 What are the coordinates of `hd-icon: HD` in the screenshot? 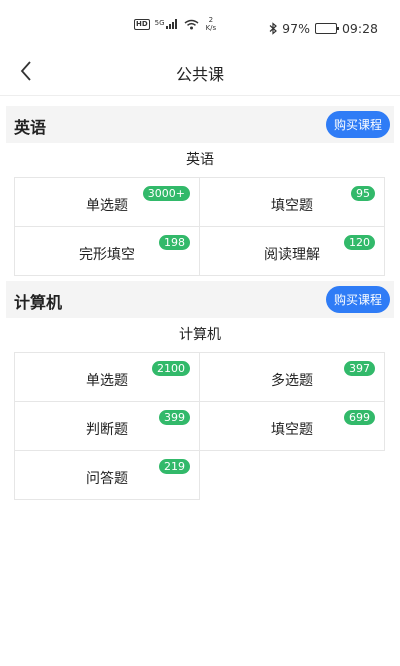 It's located at (142, 24).